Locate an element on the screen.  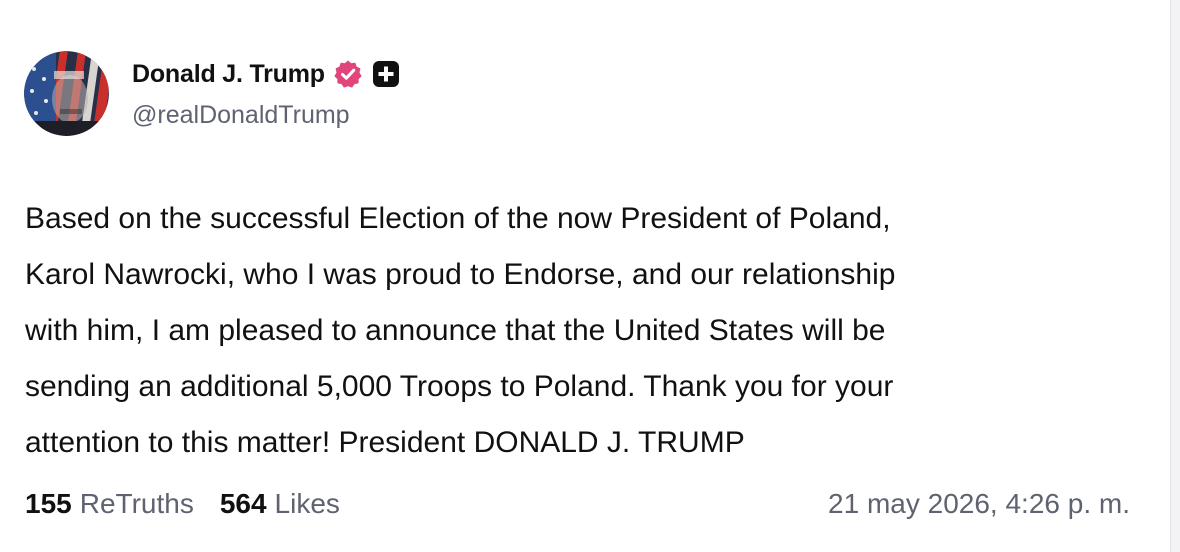
right-edge-divider is located at coordinates (1175, 276).